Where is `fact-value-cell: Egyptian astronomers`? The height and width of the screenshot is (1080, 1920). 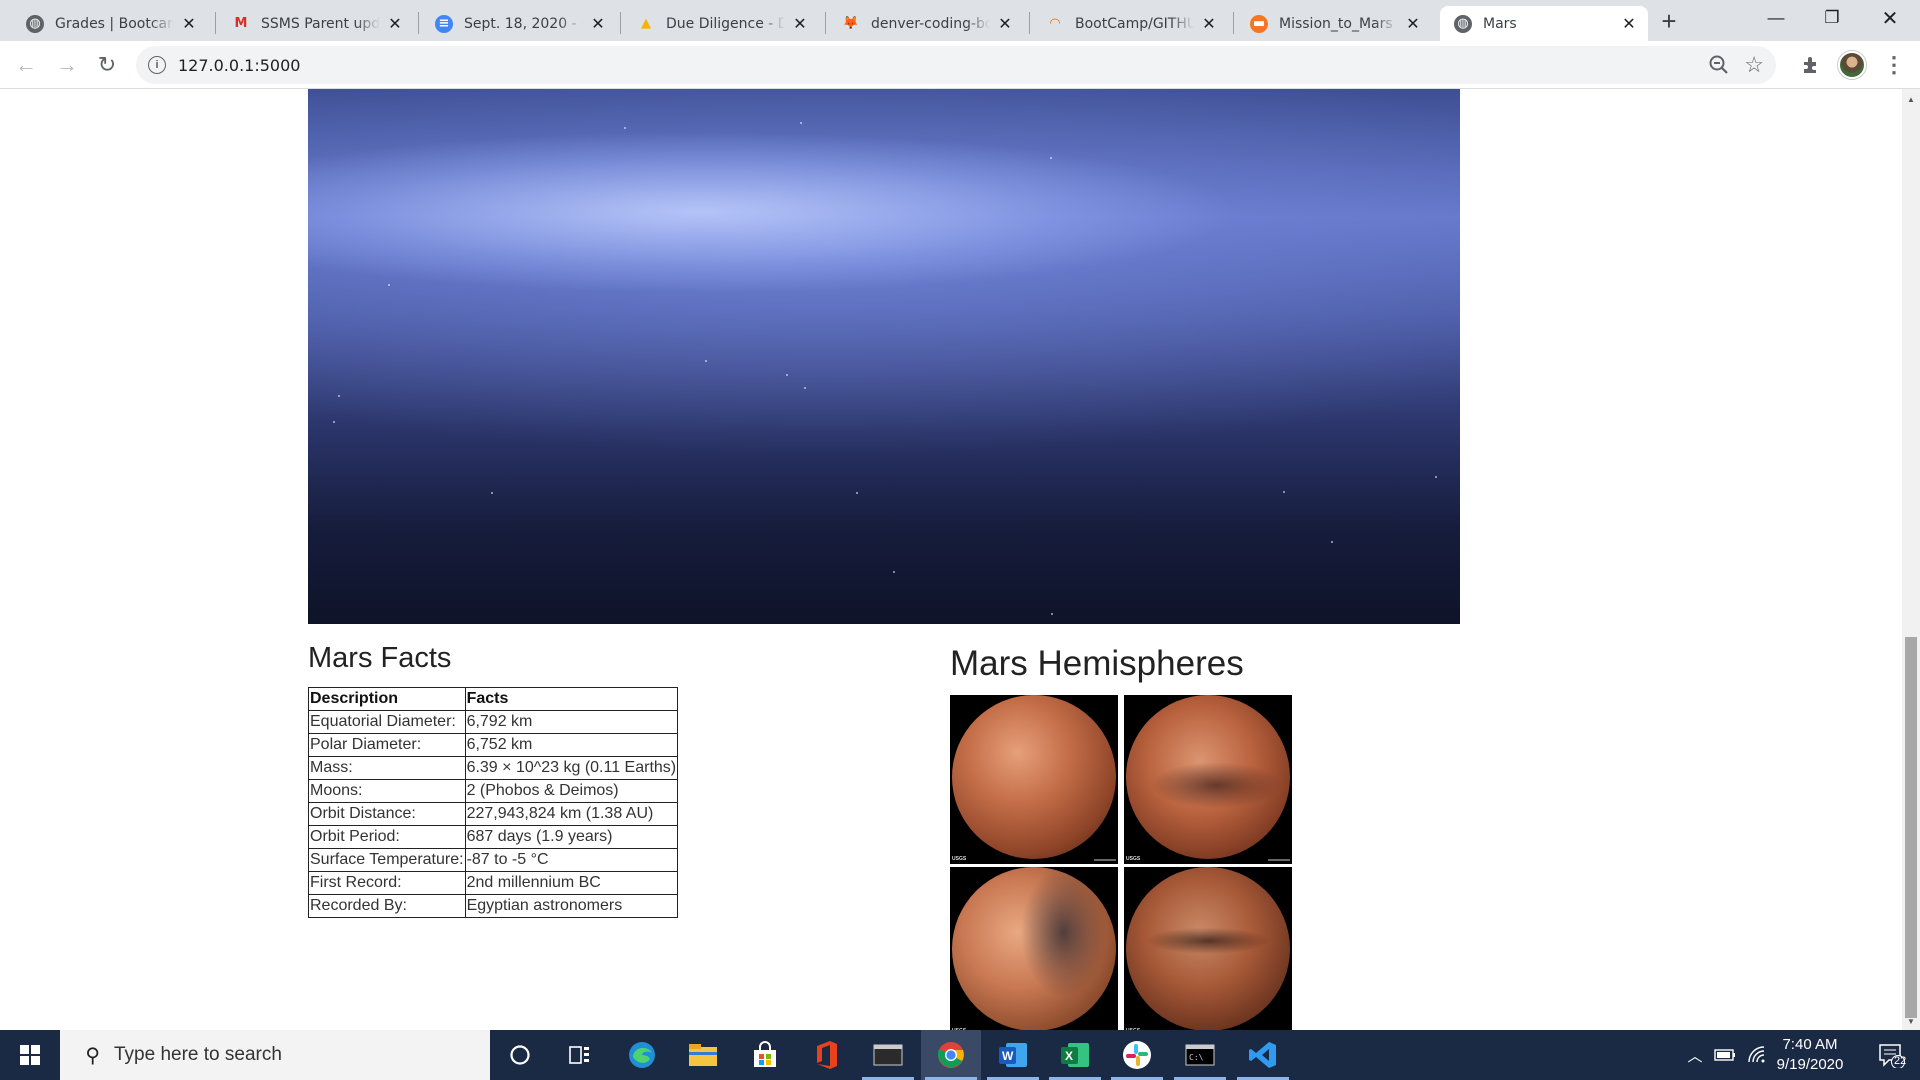
fact-value-cell: Egyptian astronomers is located at coordinates (571, 906).